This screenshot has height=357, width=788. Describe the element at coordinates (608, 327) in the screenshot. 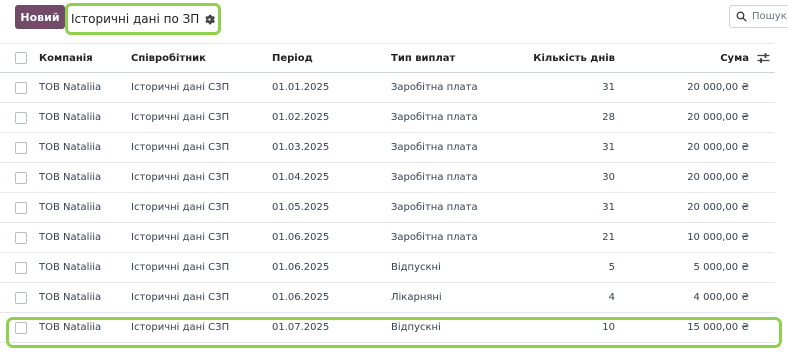

I see `cell-days: 10` at that location.